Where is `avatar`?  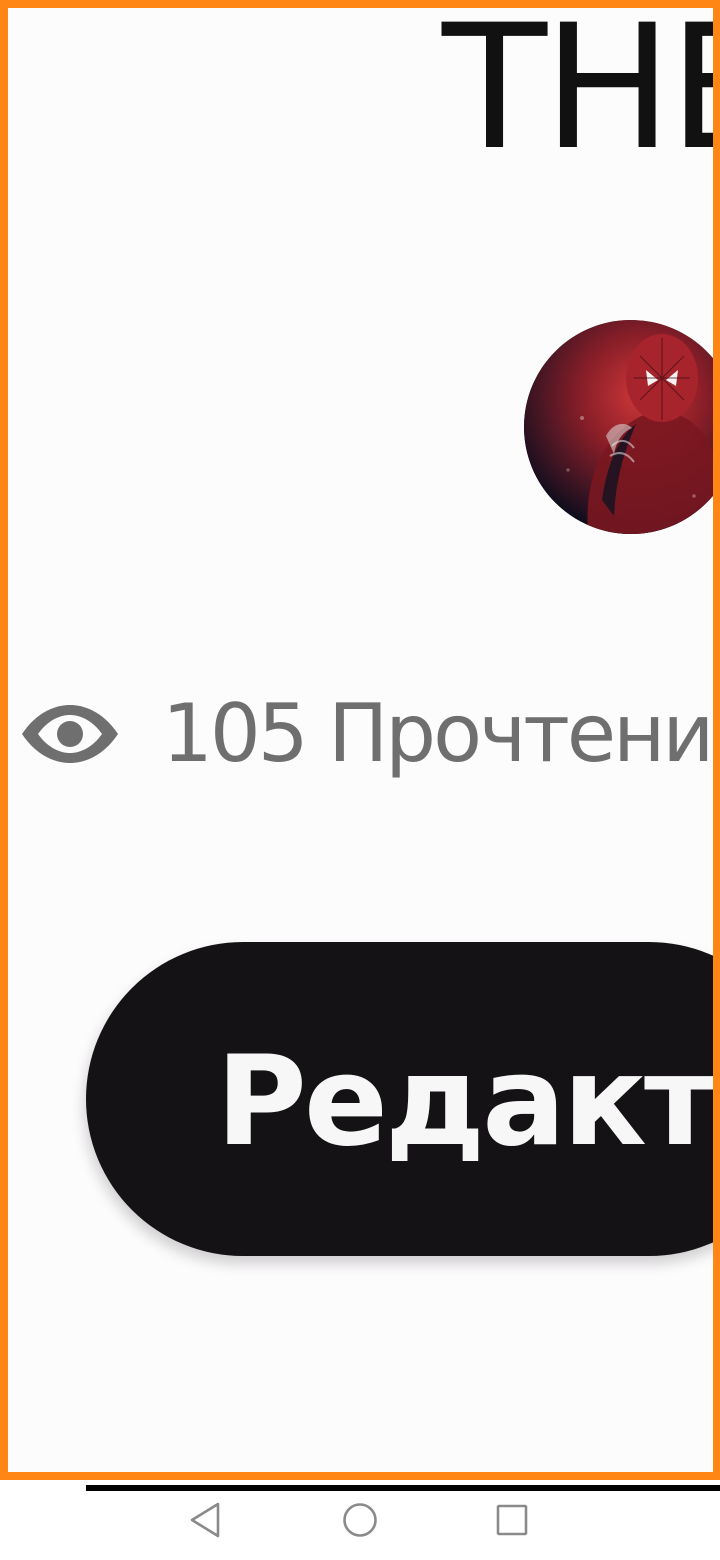 avatar is located at coordinates (618, 427).